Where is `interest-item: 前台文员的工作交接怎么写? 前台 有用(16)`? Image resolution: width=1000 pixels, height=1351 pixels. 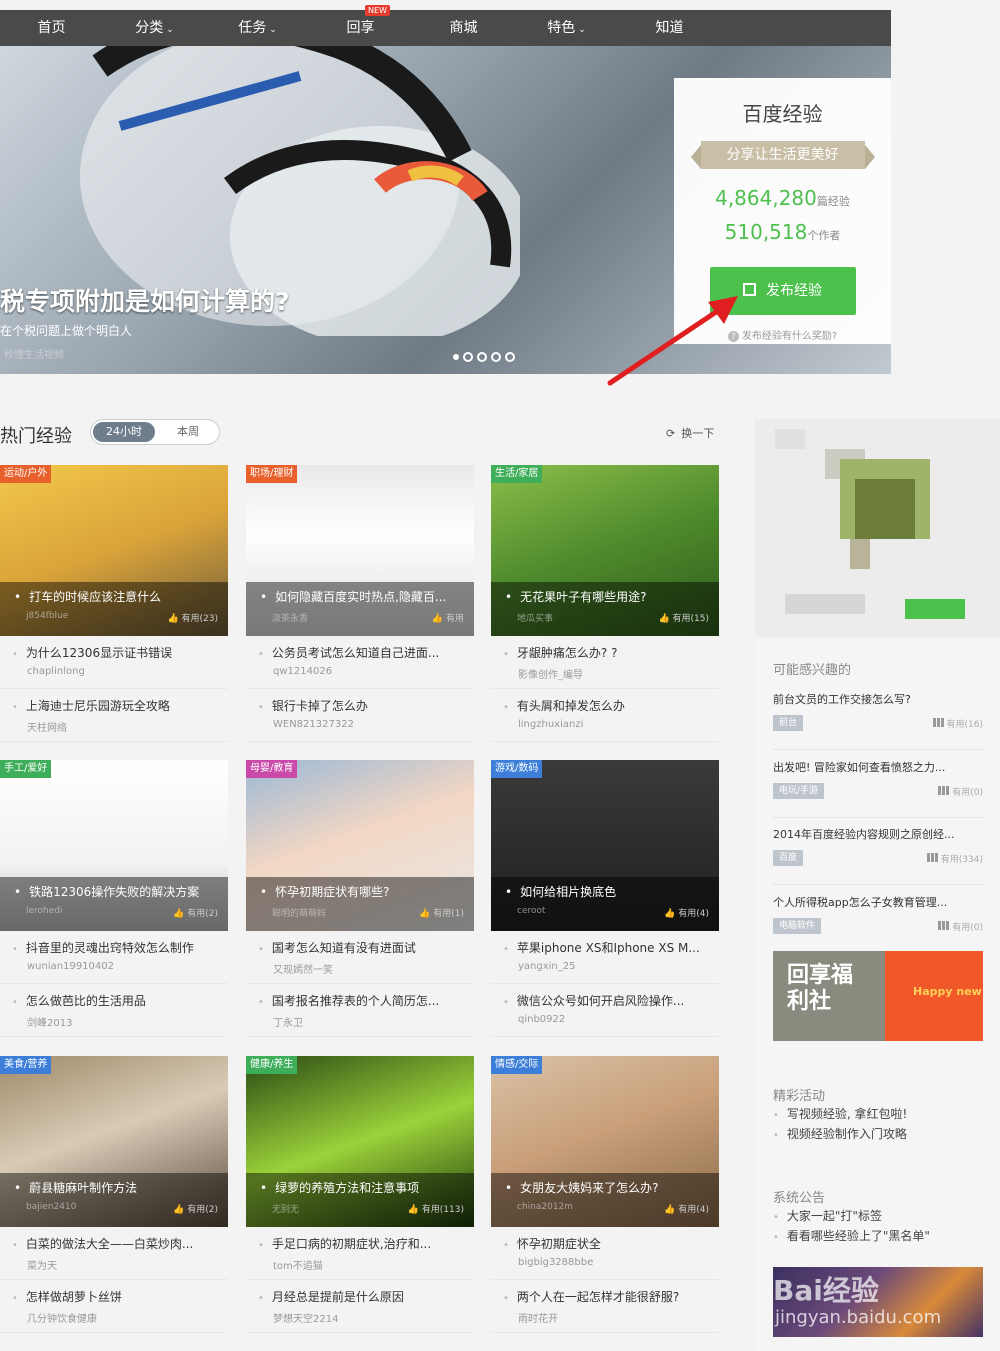 interest-item: 前台文员的工作交接怎么写? 前台 有用(16) is located at coordinates (878, 711).